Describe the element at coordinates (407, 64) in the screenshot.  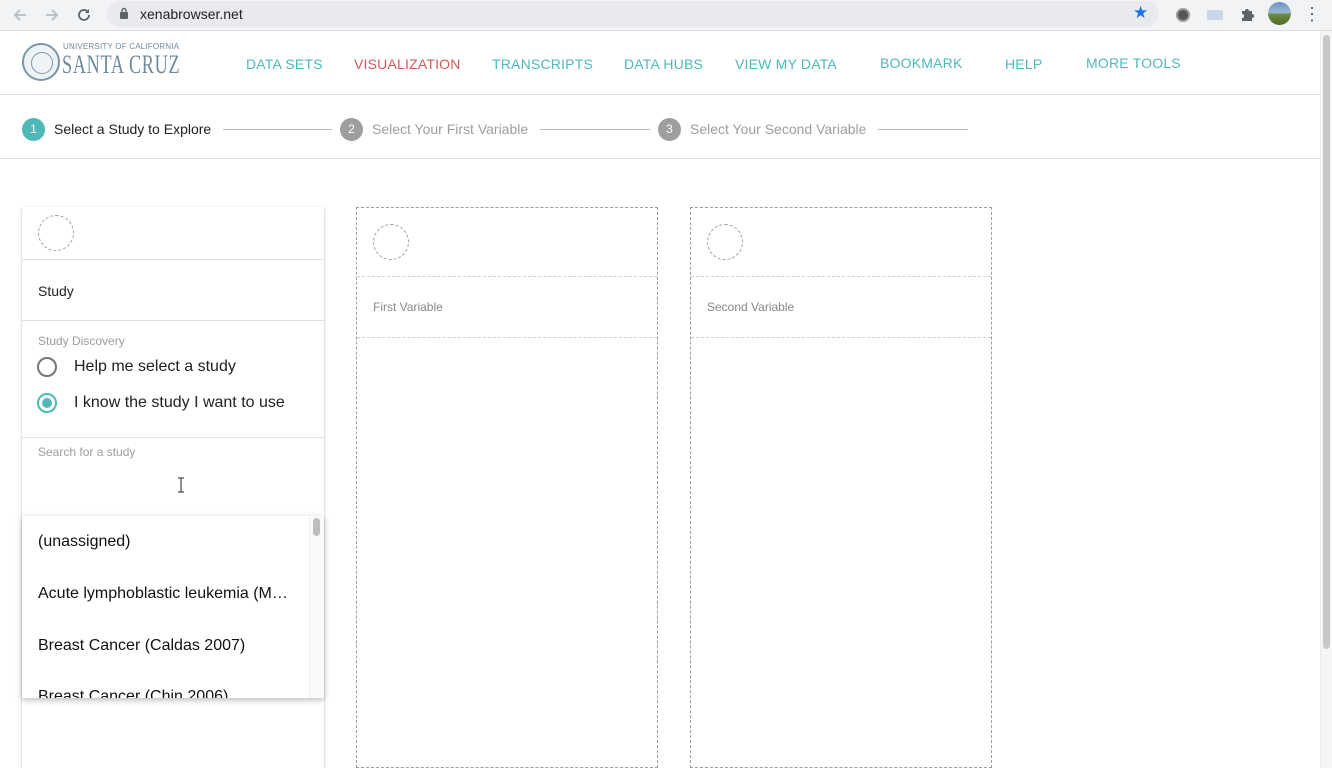
I see `menu-visualization: VISUALIZATION` at that location.